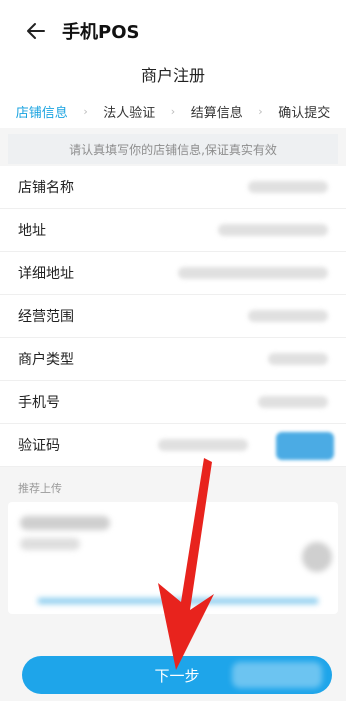 The image size is (346, 701). Describe the element at coordinates (32, 231) in the screenshot. I see `field-label: 地址` at that location.